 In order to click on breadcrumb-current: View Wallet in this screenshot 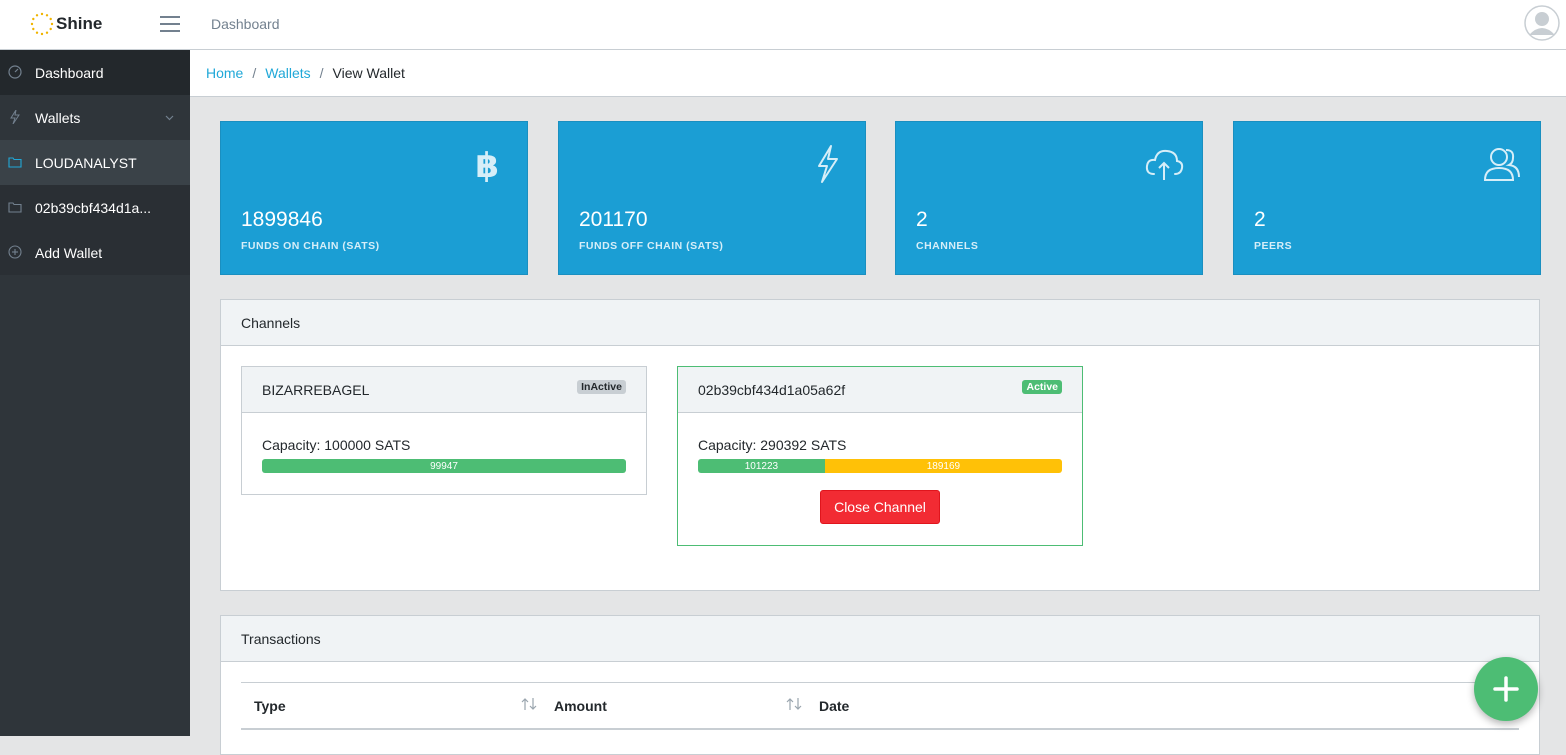, I will do `click(368, 73)`.